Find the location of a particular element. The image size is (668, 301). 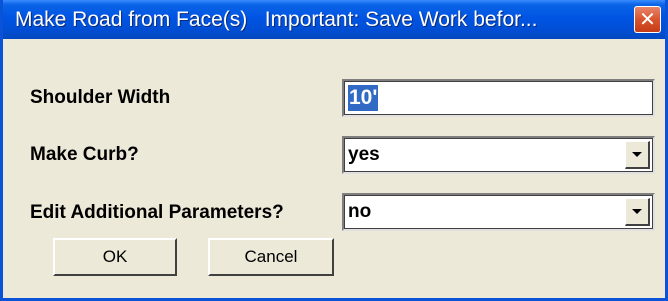

shoulder-width-label: Shoulder Width is located at coordinates (100, 97).